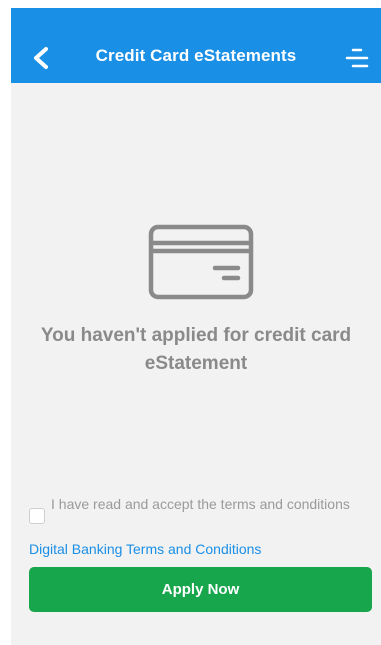 The height and width of the screenshot is (645, 381). I want to click on app-header: Credit Card eStatements, so click(196, 45).